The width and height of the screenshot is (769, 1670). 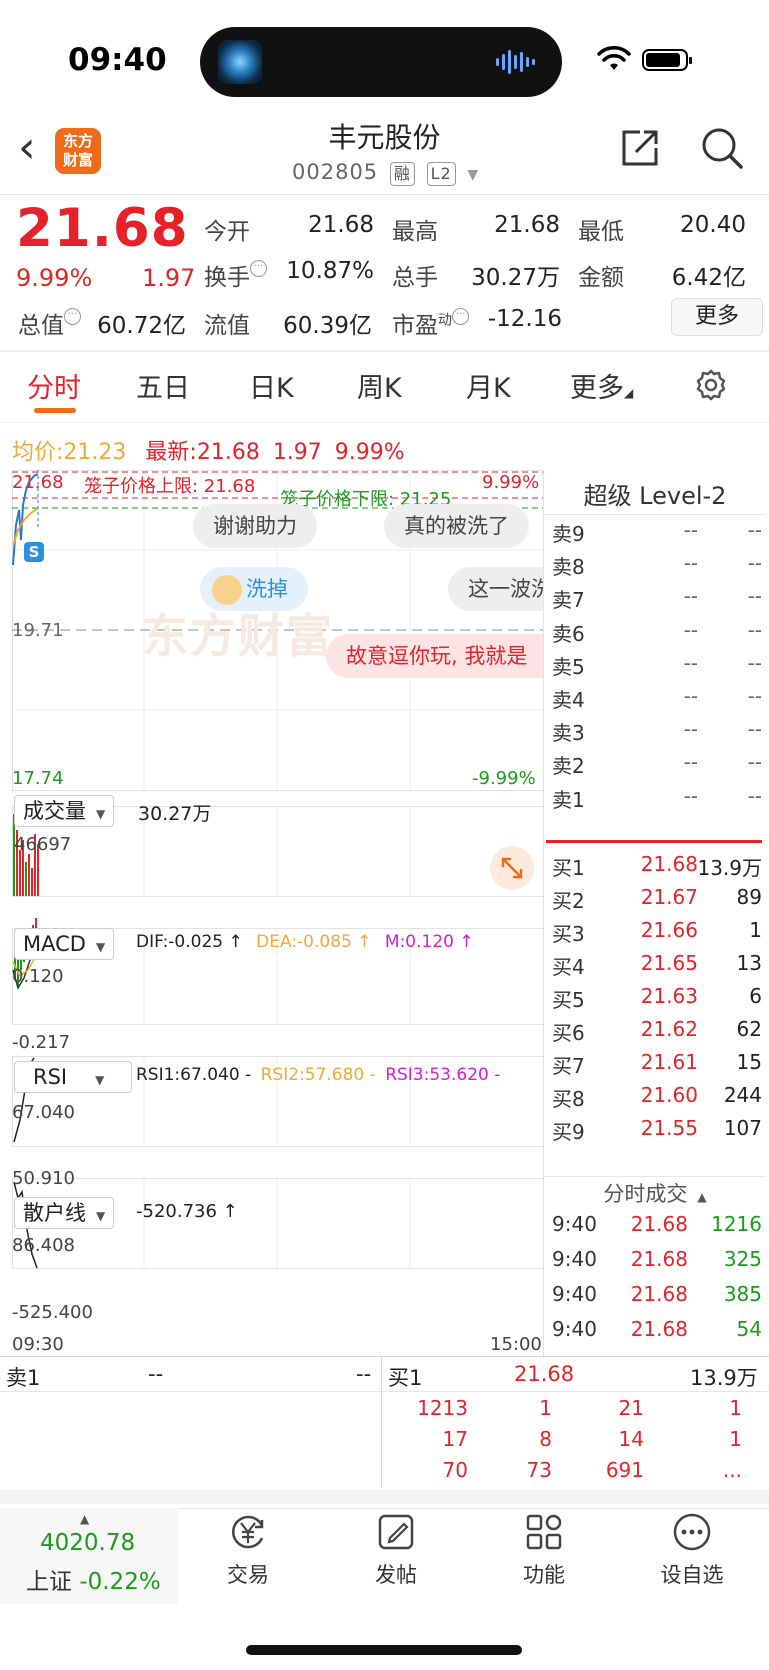 I want to click on float-label: 流值, so click(x=227, y=326).